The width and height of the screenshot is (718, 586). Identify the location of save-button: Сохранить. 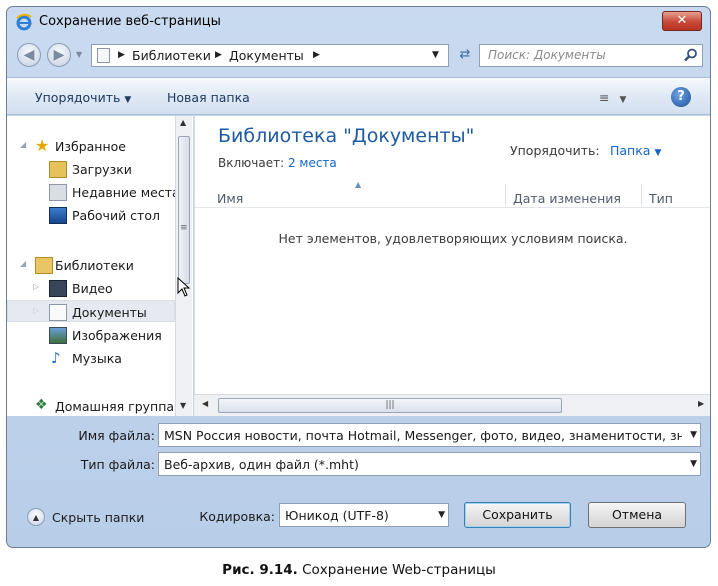
(517, 515).